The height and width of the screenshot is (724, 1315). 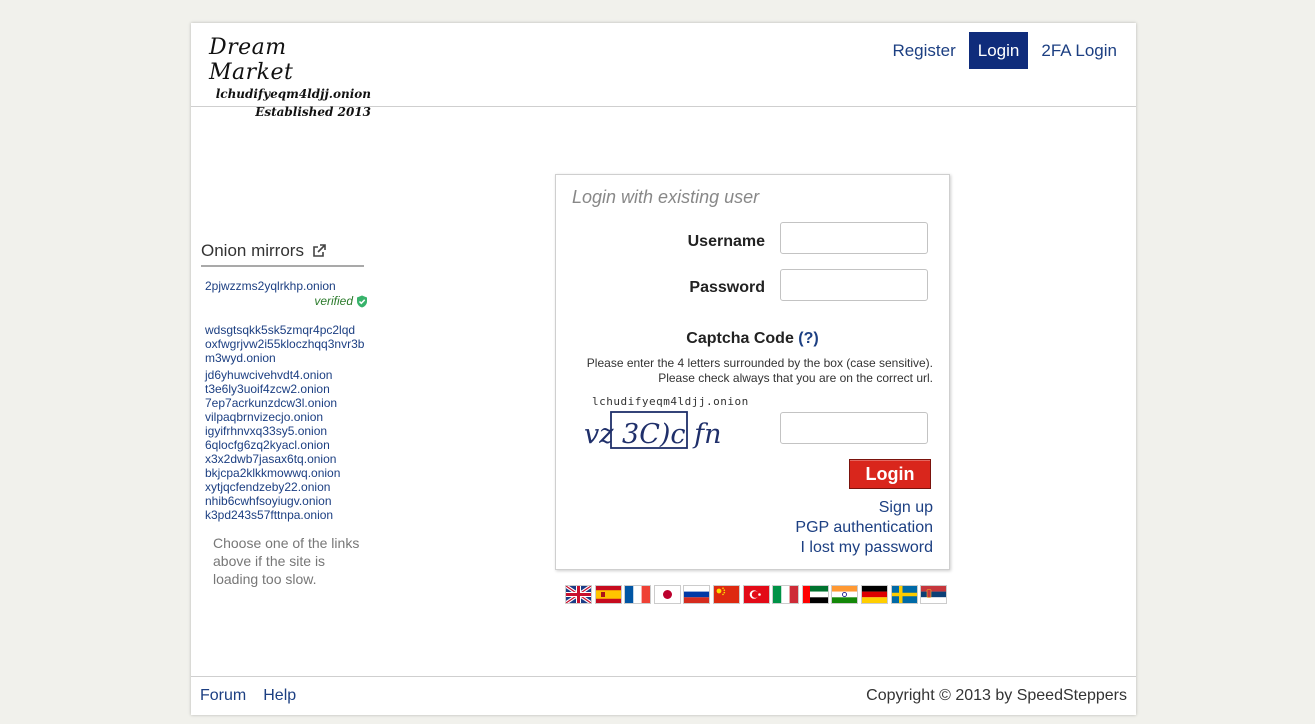 I want to click on nav-register-link: Register, so click(x=923, y=50).